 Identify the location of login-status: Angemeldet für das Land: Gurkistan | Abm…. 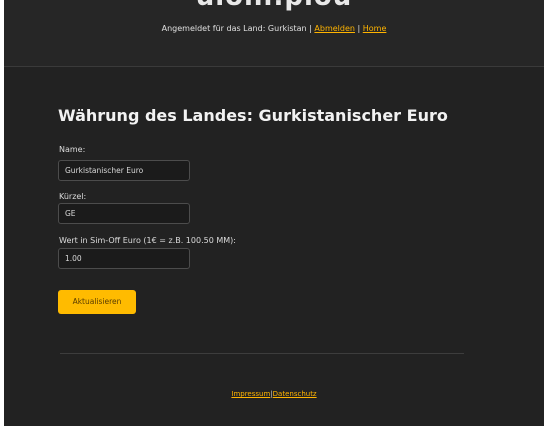
(274, 28).